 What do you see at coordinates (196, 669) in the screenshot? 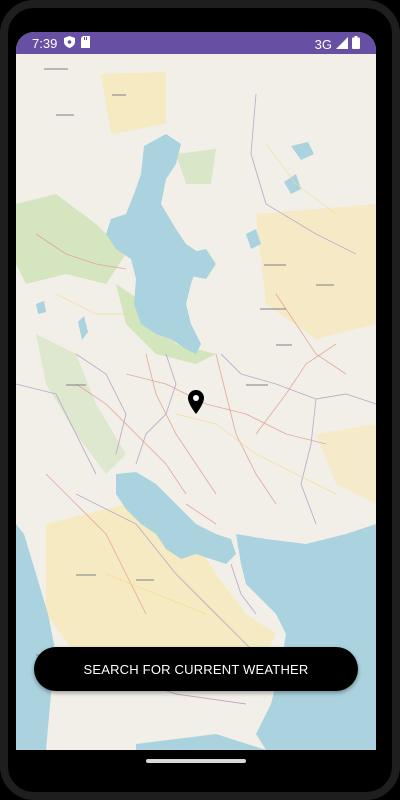
I see `search-current-weather-button: SEARCH FOR CURRENT WEATHER` at bounding box center [196, 669].